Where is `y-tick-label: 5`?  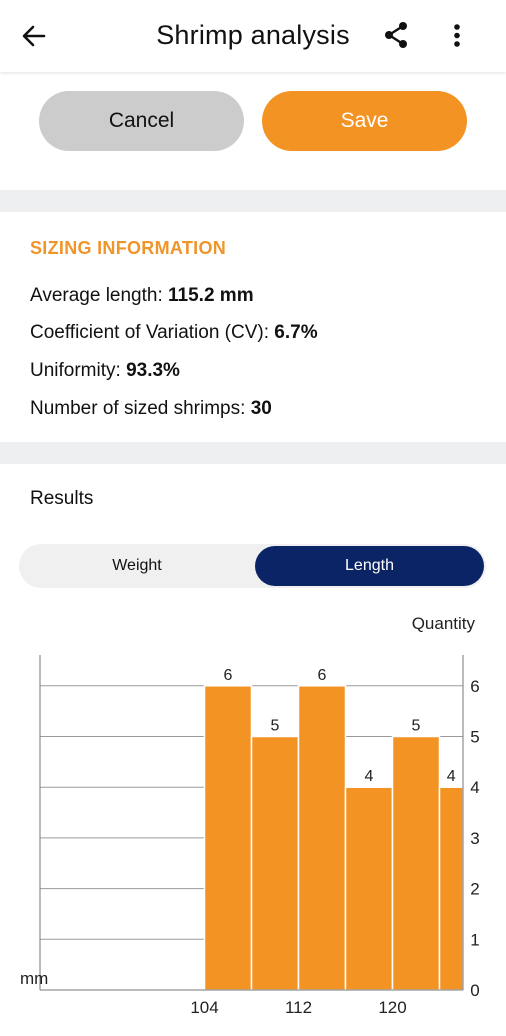 y-tick-label: 5 is located at coordinates (474, 737).